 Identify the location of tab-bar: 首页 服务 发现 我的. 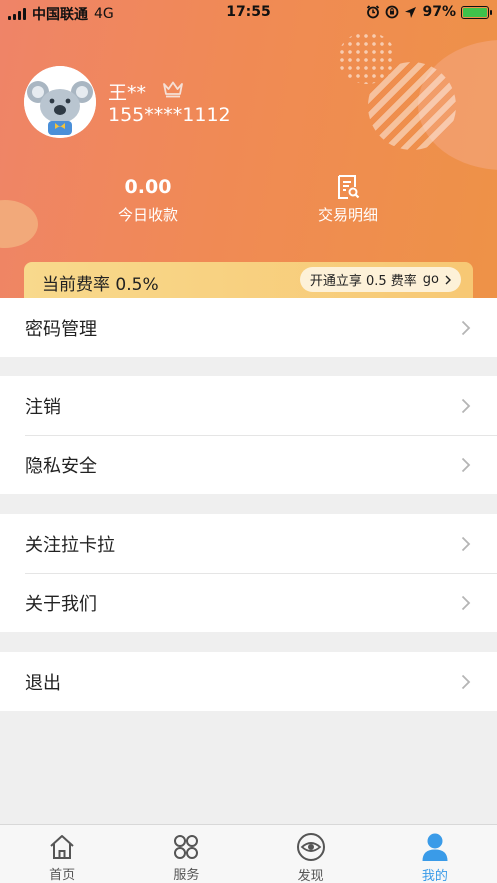
(248, 853).